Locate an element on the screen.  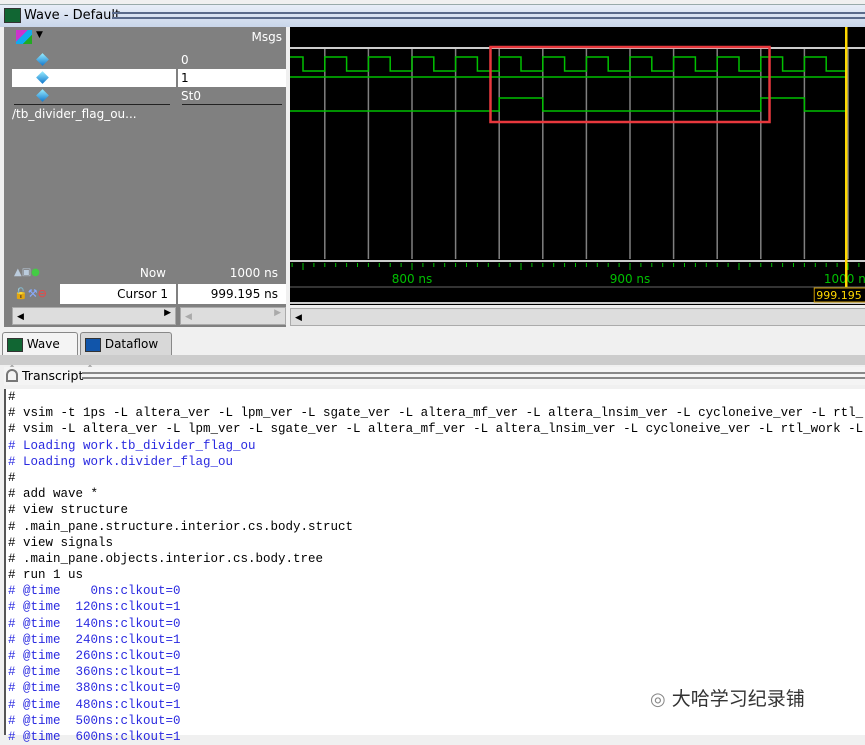
transcript-line: # view signals is located at coordinates (61, 542).